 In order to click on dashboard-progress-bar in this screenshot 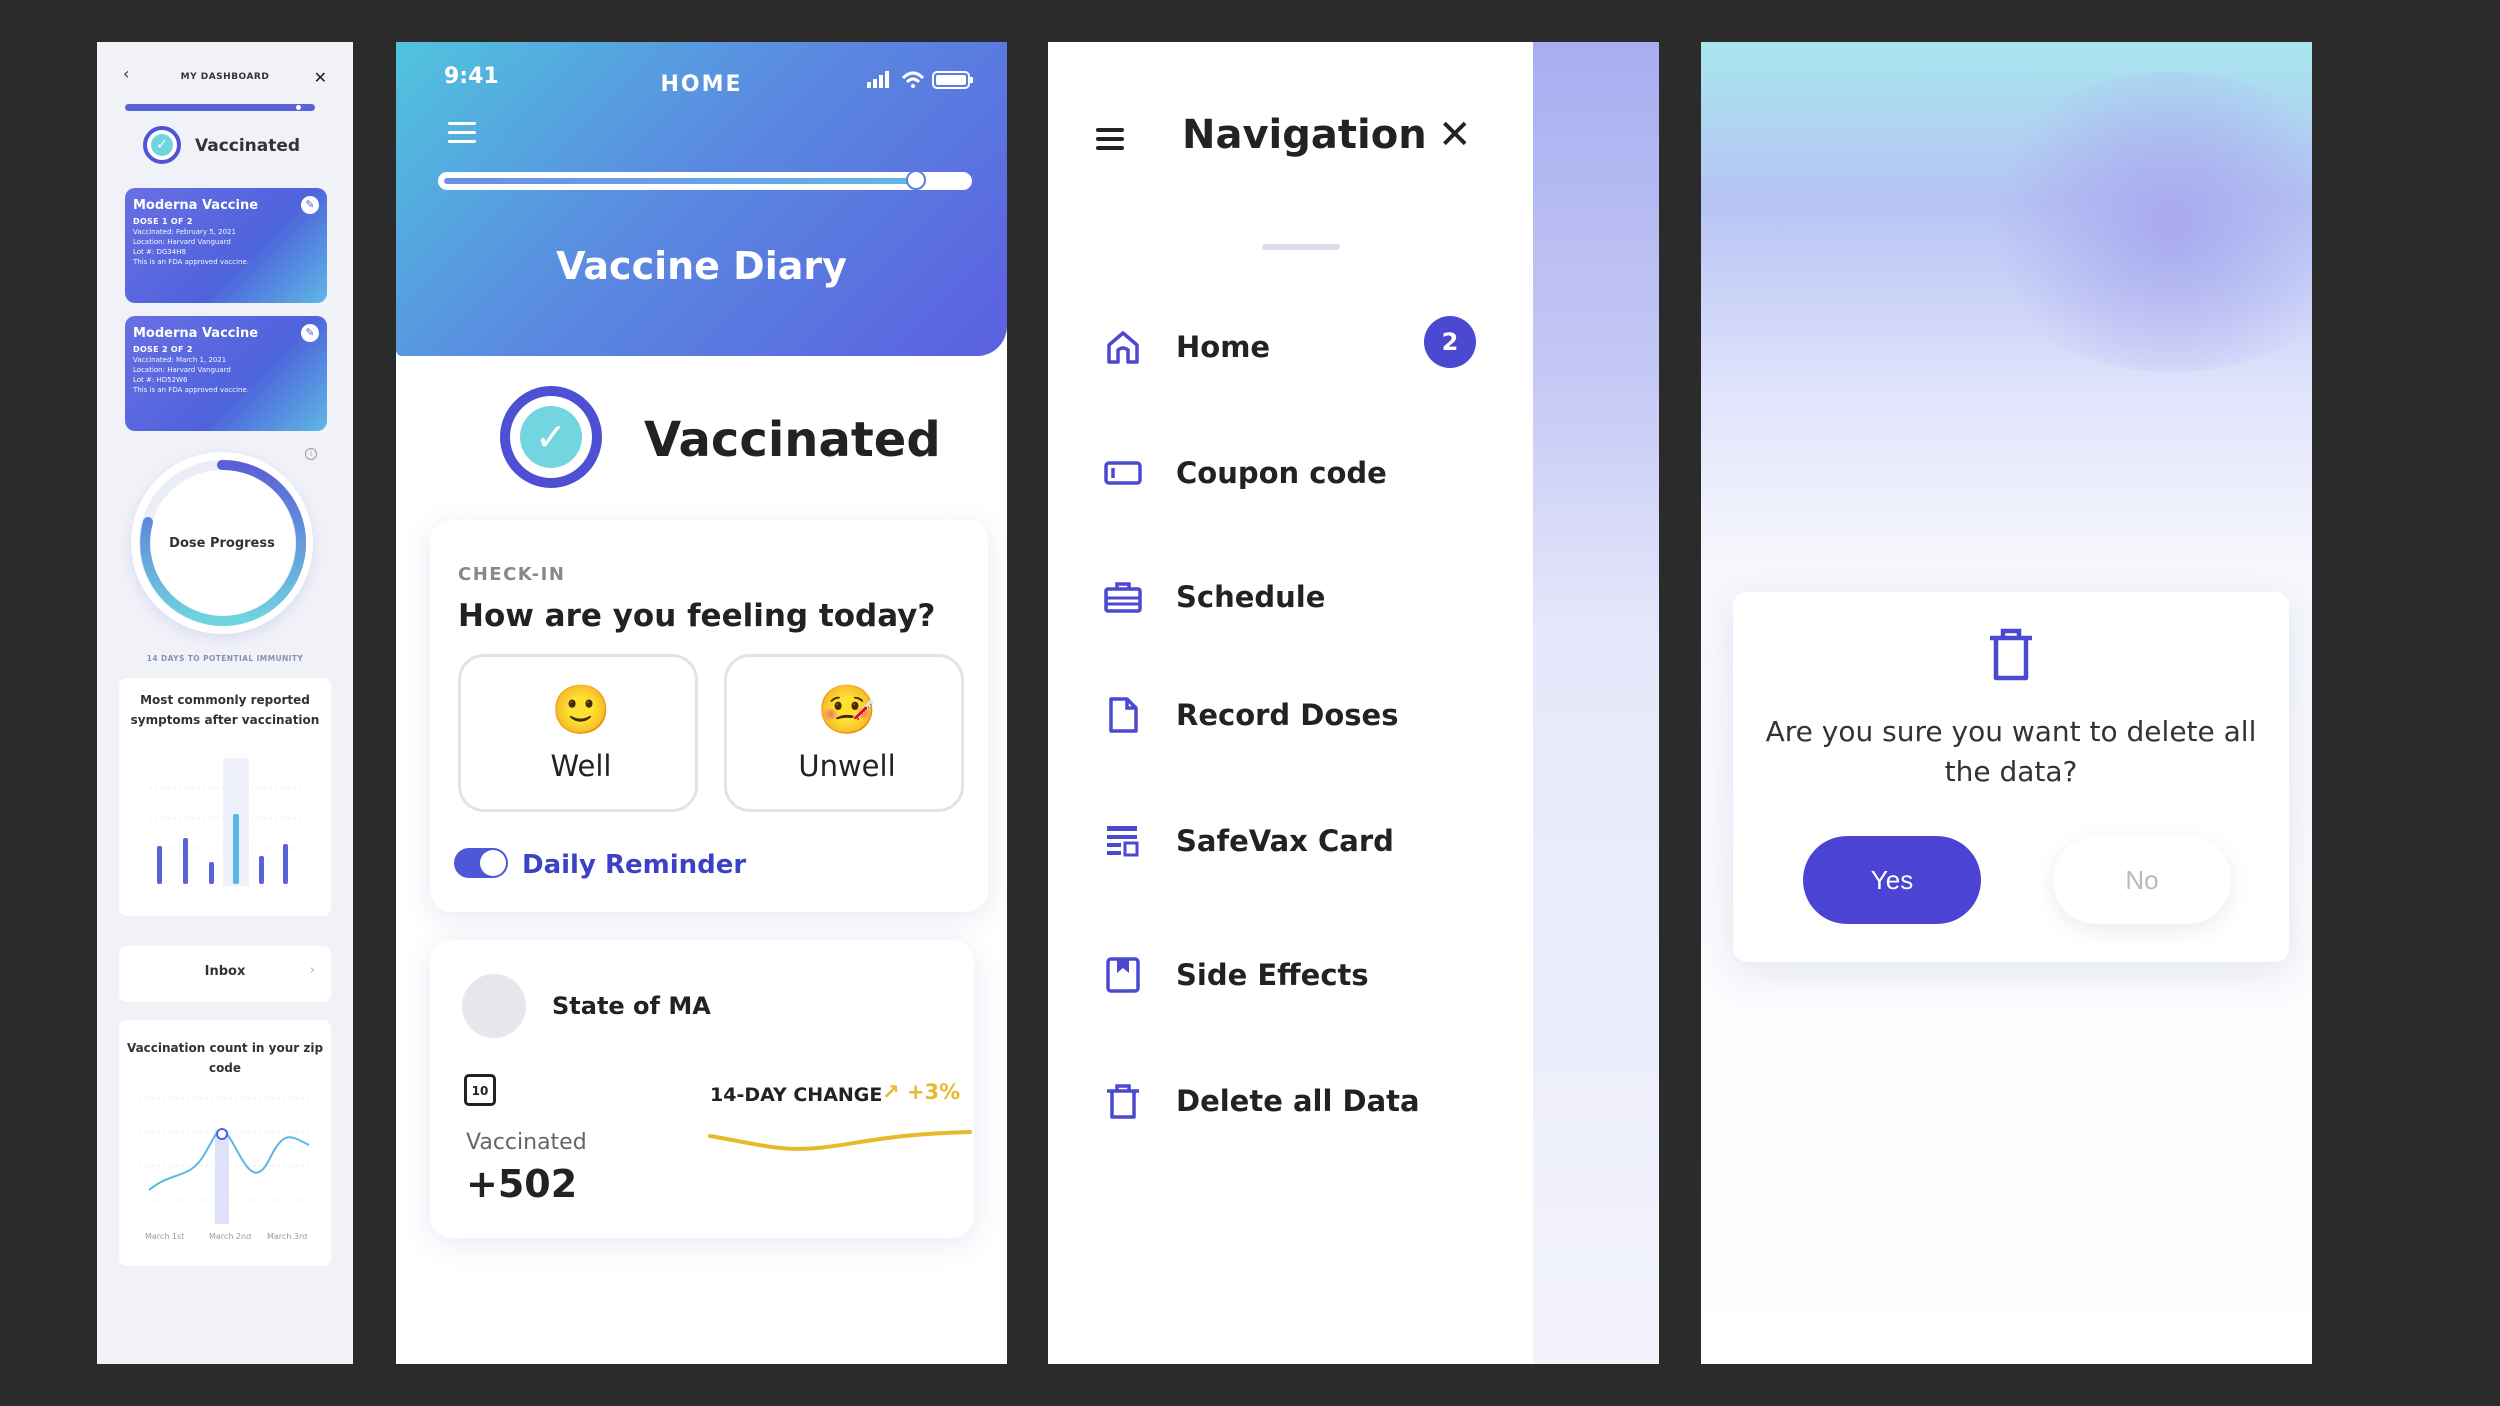, I will do `click(220, 107)`.